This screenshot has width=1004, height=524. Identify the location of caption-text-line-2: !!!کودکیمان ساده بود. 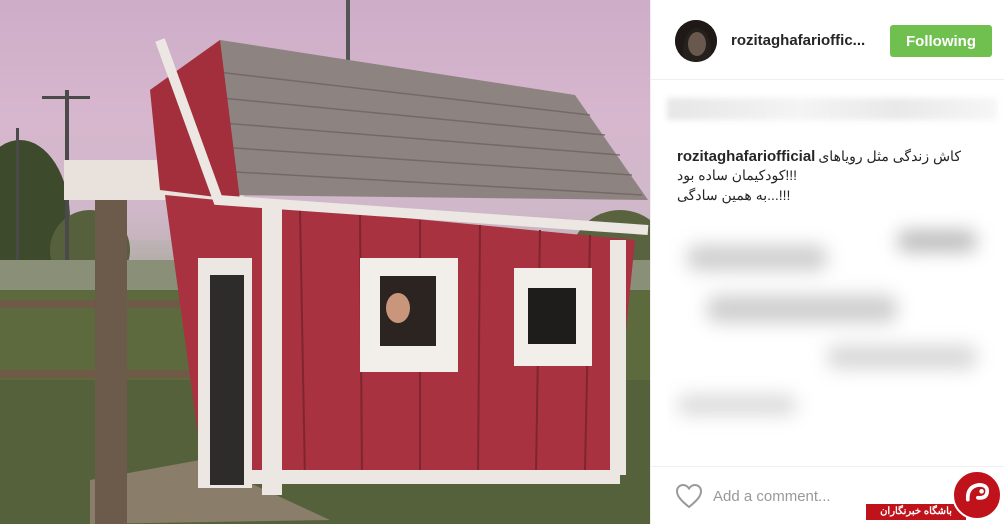
(737, 175).